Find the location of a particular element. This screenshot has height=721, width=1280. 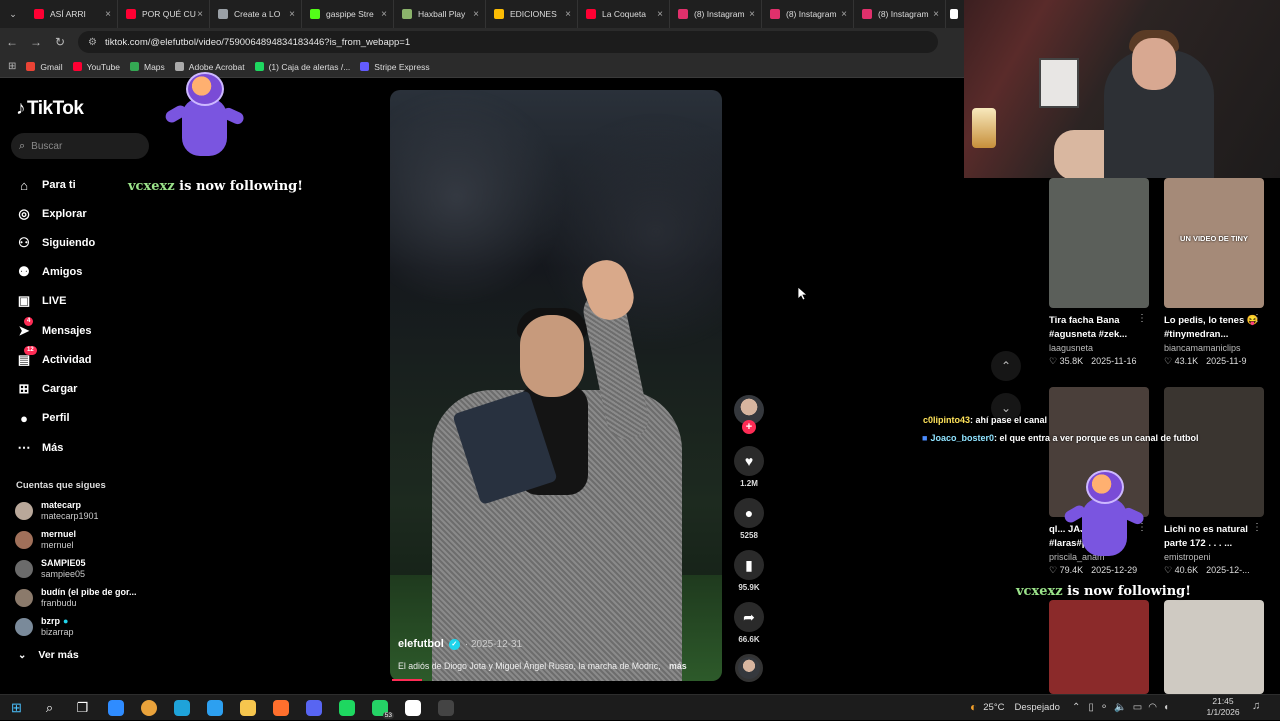

following-account: mernuel mernuel is located at coordinates (85, 540).